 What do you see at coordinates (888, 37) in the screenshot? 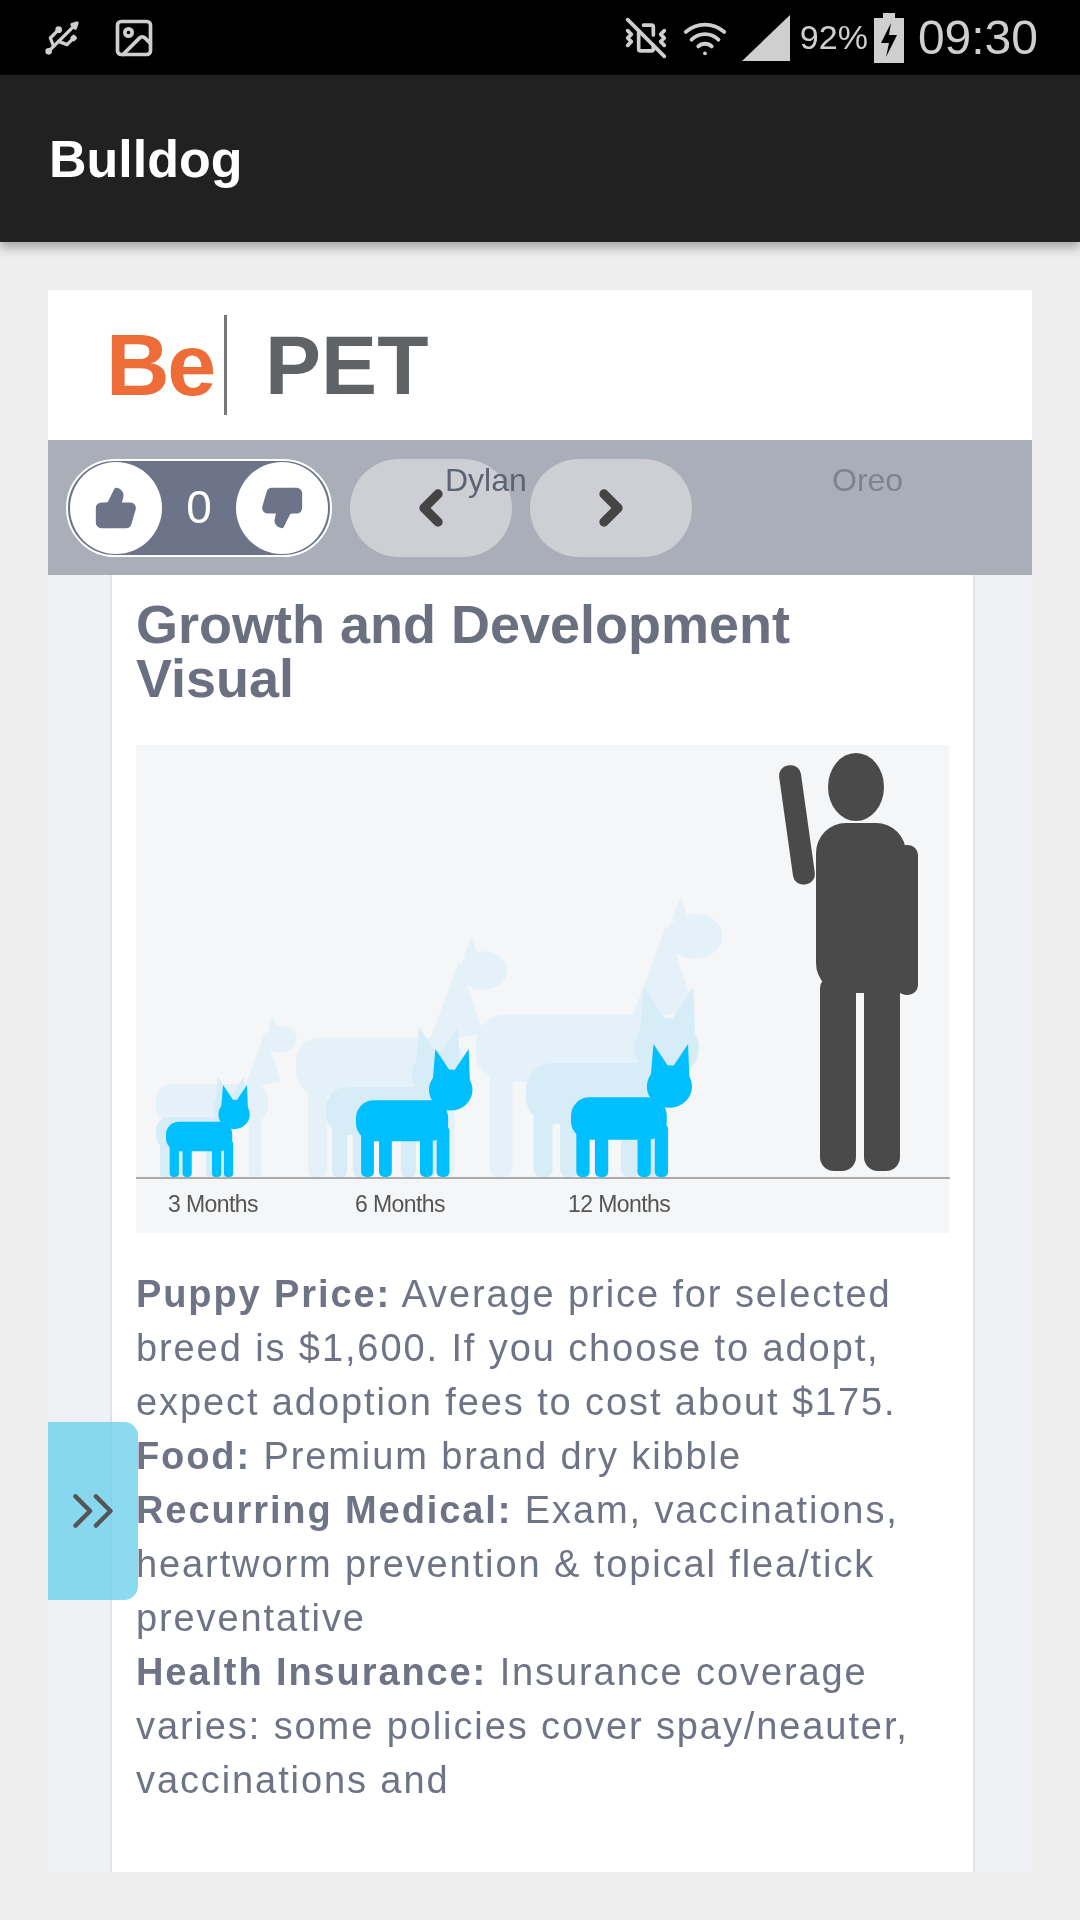
I see `battery-charging-icon` at bounding box center [888, 37].